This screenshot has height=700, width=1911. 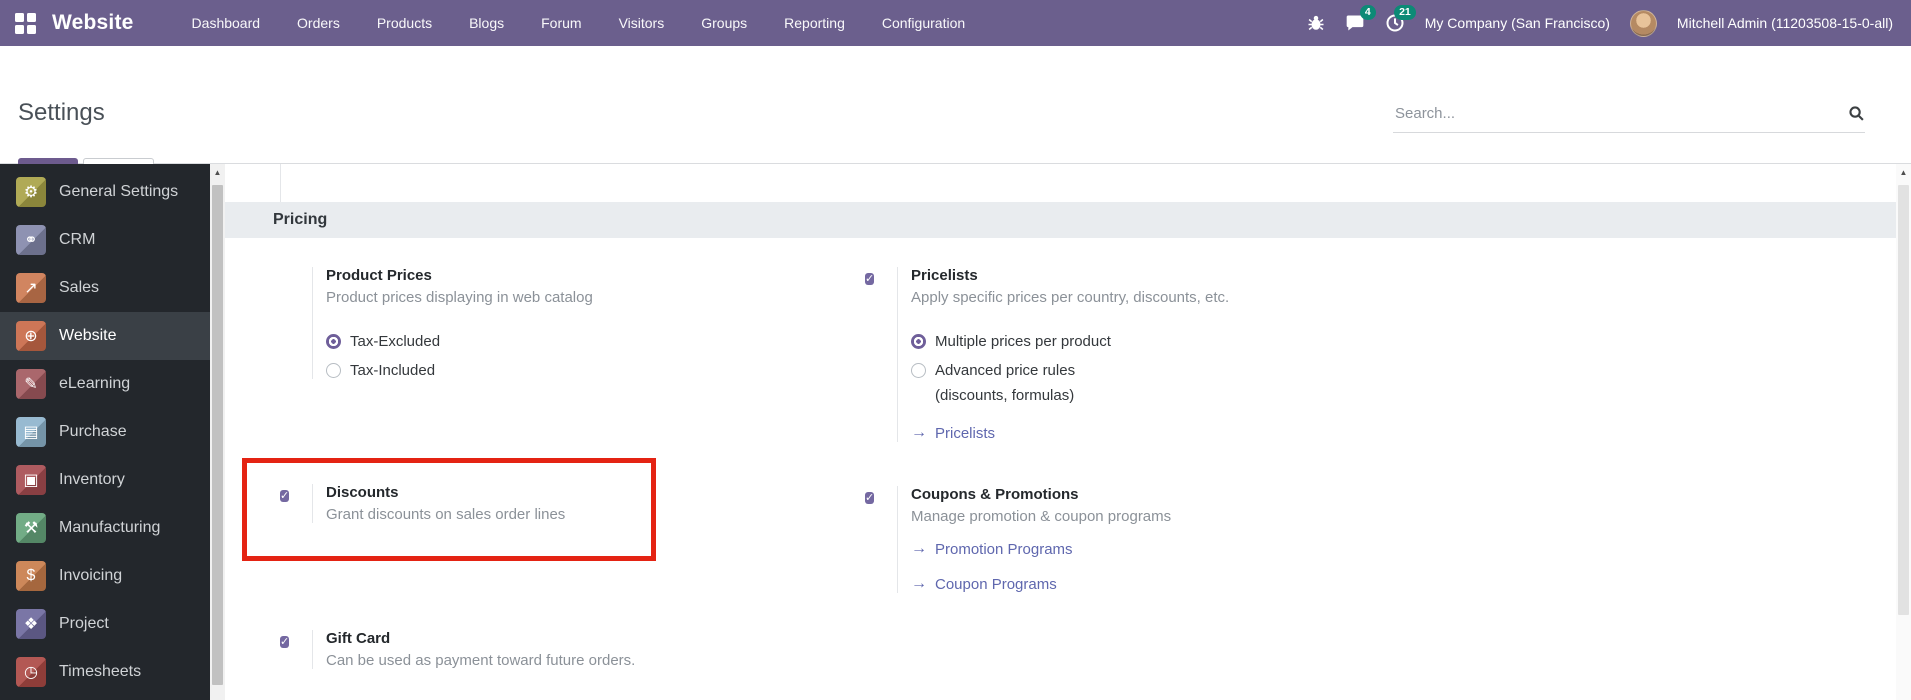 What do you see at coordinates (1517, 23) in the screenshot?
I see `company-switcher: My Company (San Francisco)` at bounding box center [1517, 23].